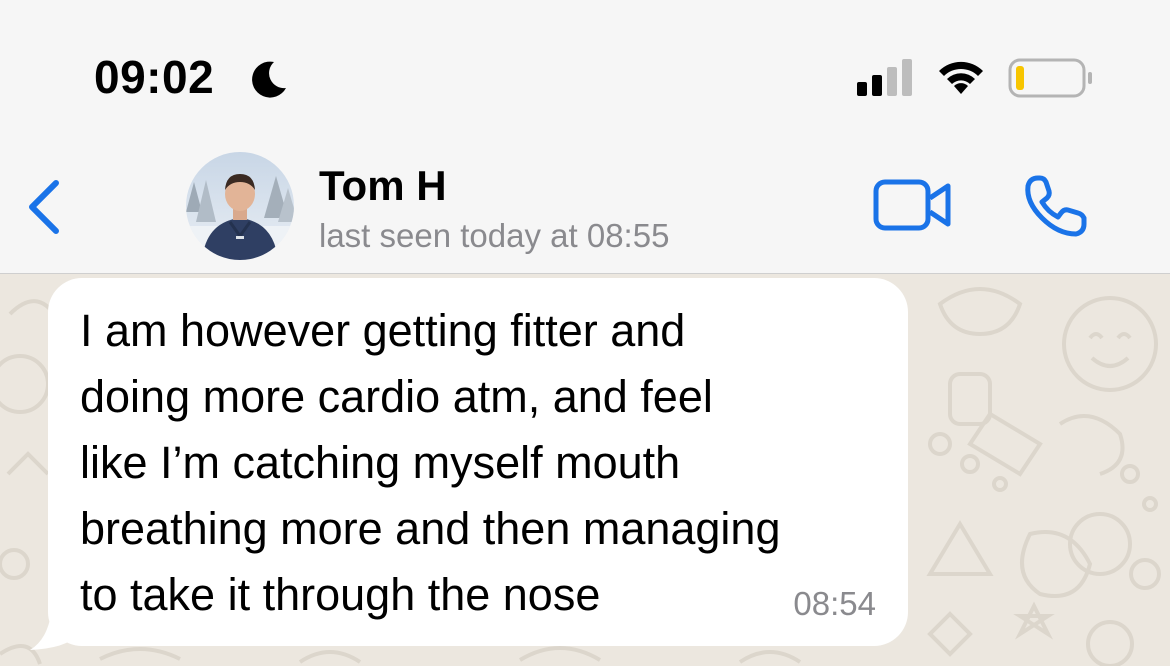 This screenshot has height=666, width=1170. What do you see at coordinates (269, 79) in the screenshot?
I see `moon-icon` at bounding box center [269, 79].